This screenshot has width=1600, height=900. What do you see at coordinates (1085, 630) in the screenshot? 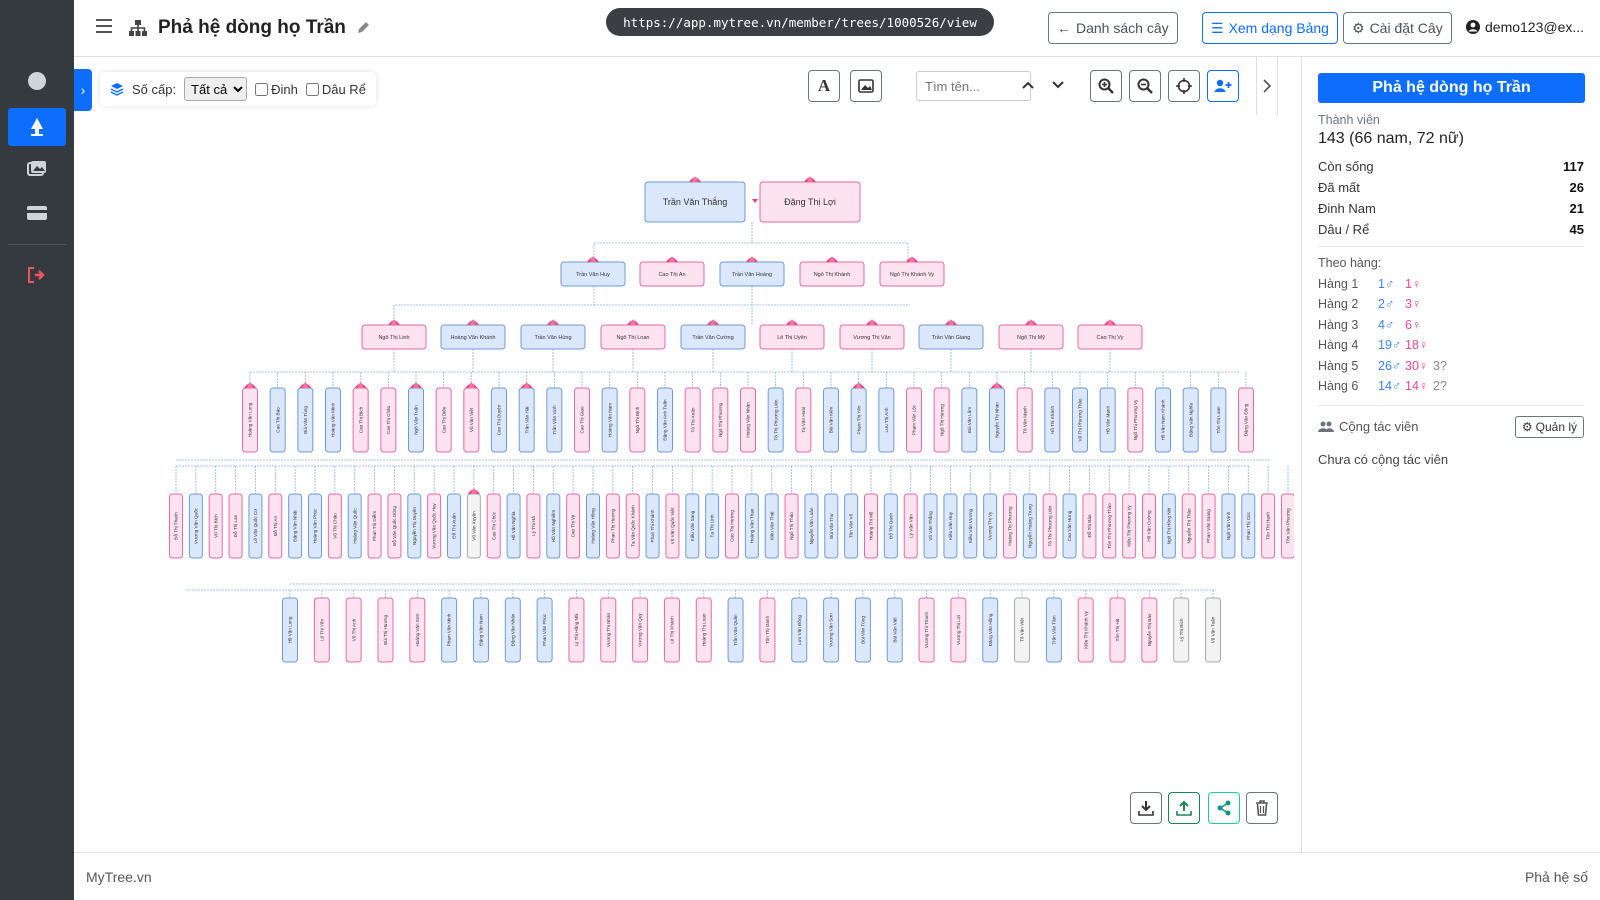
I see `person-node: Kiều Thị Khánh Vy` at bounding box center [1085, 630].